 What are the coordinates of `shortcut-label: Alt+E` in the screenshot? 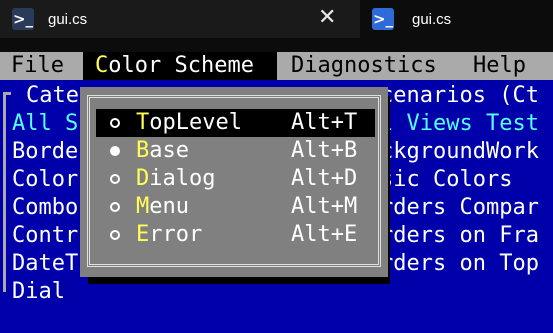 It's located at (324, 234).